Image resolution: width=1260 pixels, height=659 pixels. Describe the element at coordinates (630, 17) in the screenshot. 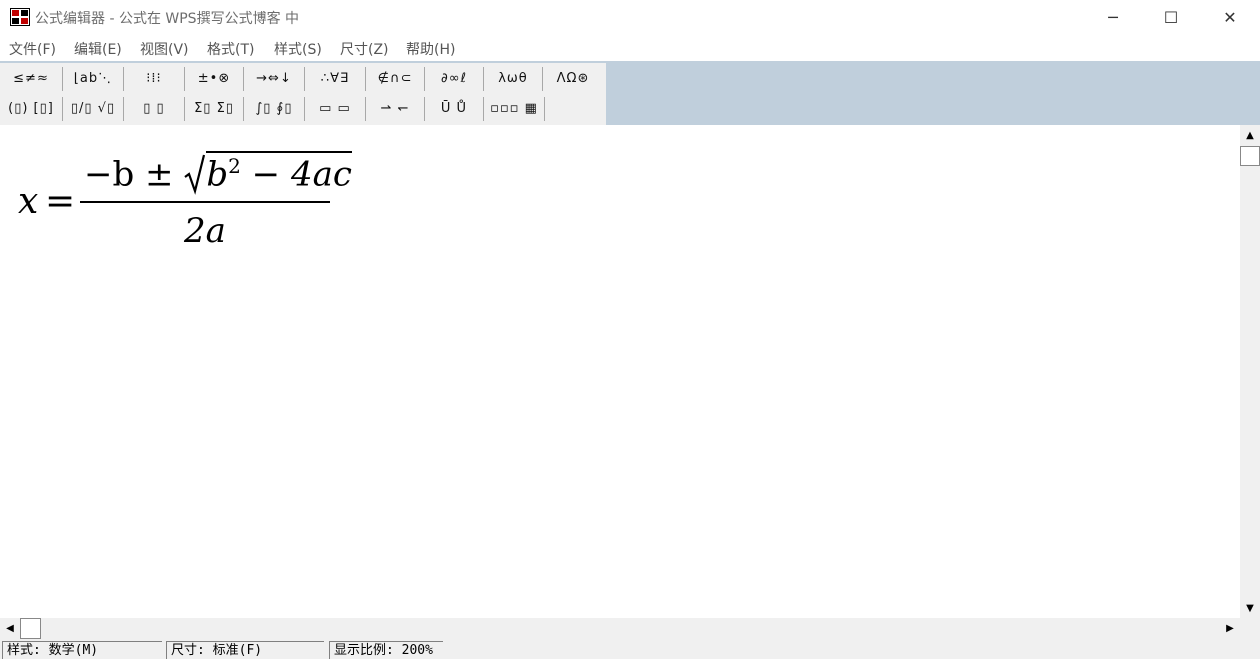

I see `title-bar: 公式编辑器 - 公式在 WPS撰写公式博客 中 ─ ☐ ✕` at that location.